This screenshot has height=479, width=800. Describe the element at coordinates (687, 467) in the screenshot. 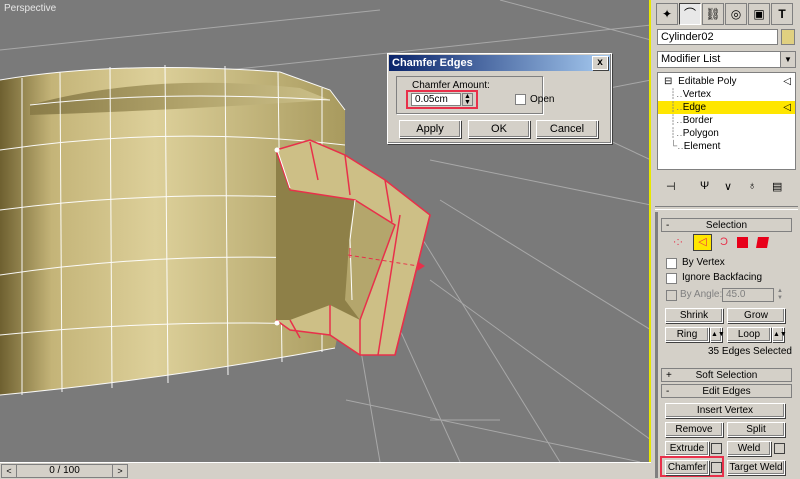

I see `chamfer-button: Chamfer` at that location.